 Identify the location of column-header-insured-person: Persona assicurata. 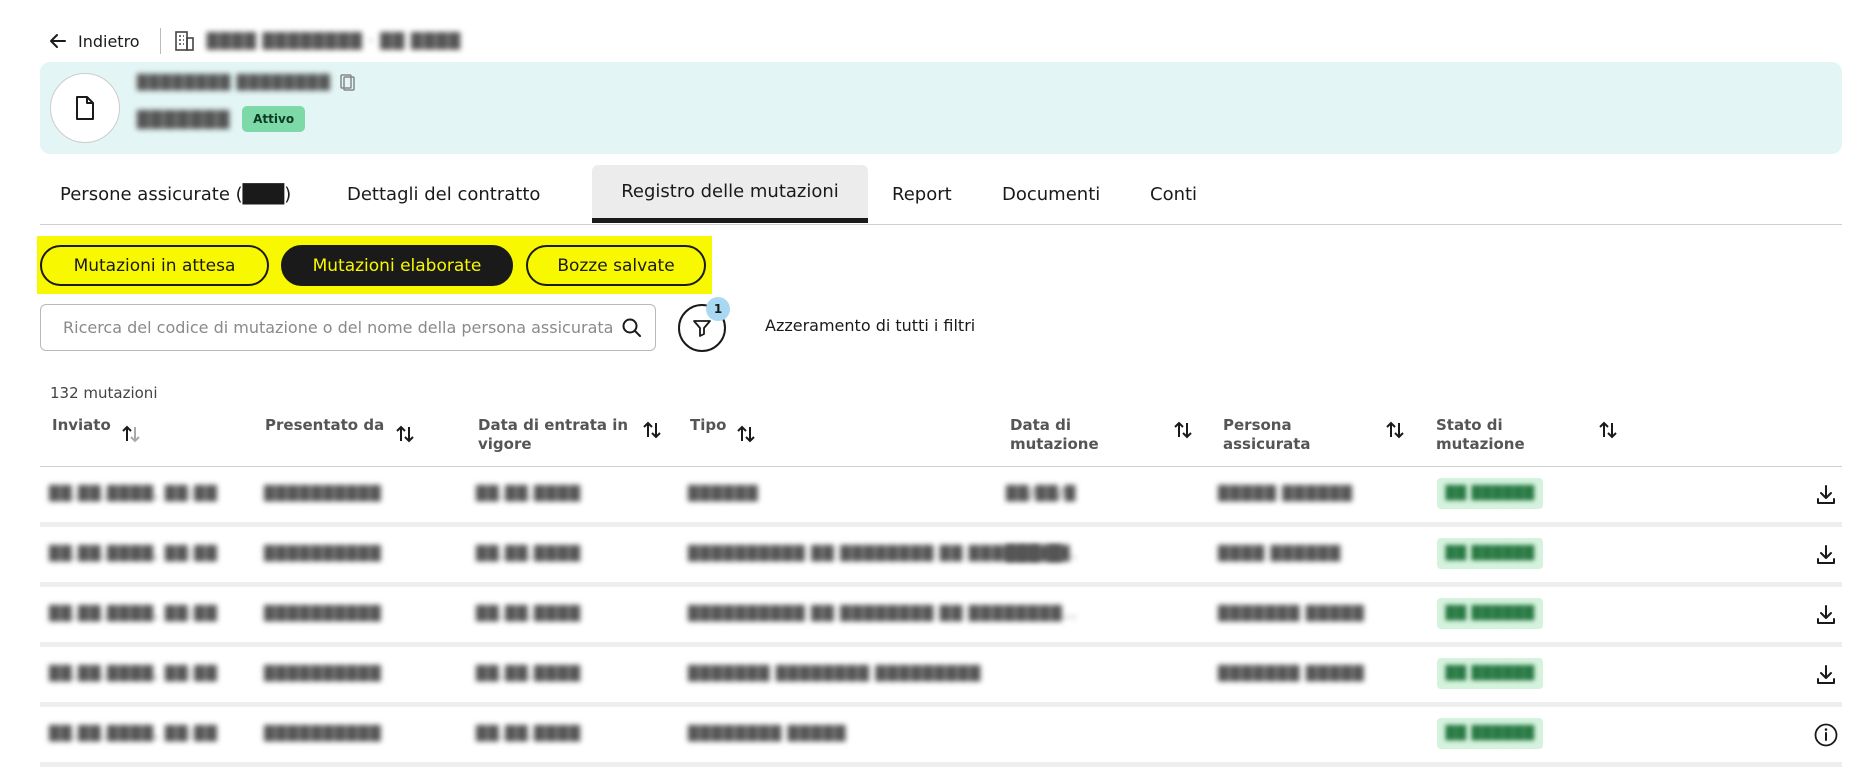
(1273, 435).